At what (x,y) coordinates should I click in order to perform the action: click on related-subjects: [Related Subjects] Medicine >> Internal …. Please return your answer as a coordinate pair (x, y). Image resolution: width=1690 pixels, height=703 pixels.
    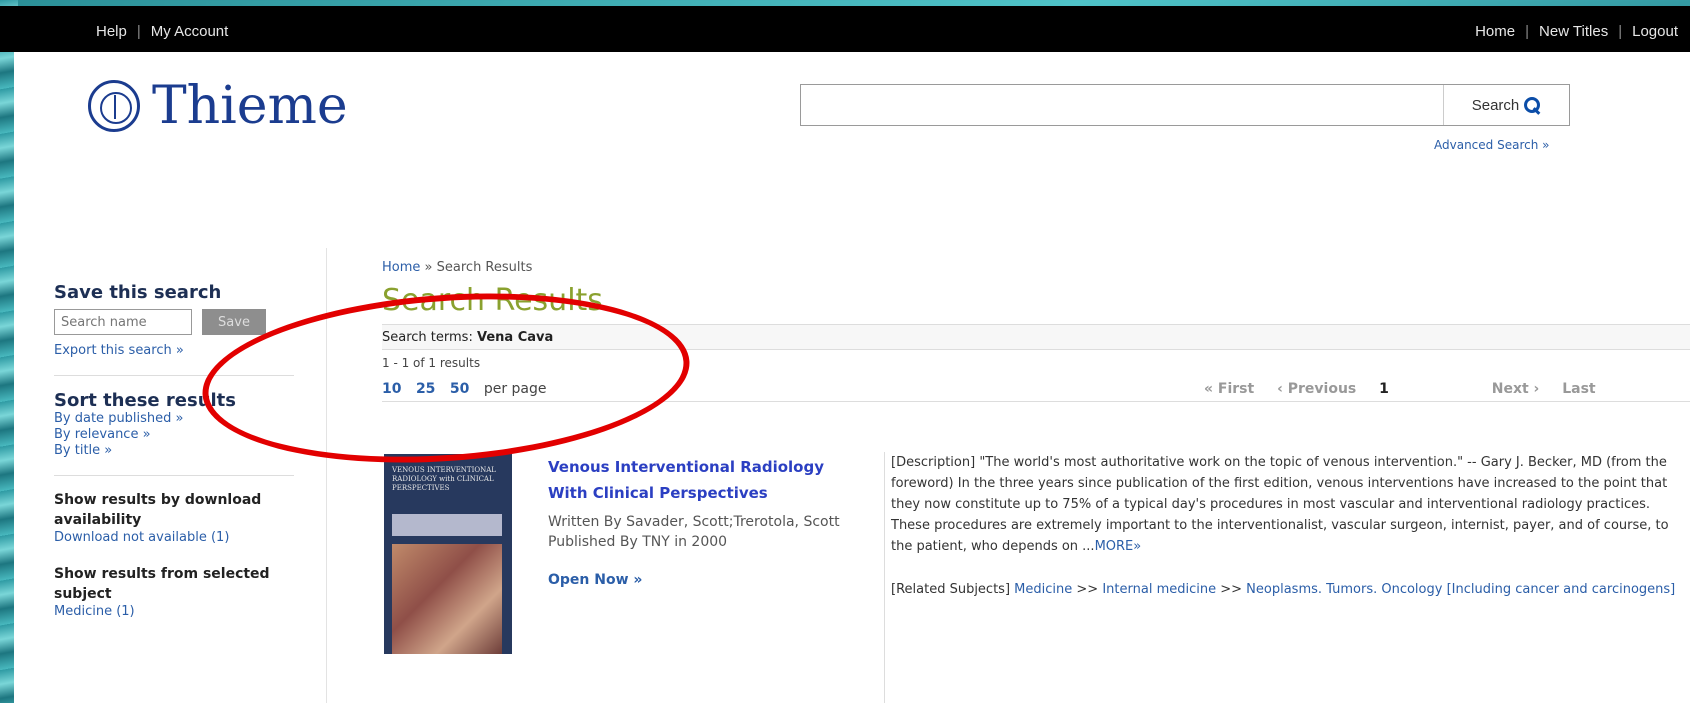
    Looking at the image, I should click on (1290, 589).